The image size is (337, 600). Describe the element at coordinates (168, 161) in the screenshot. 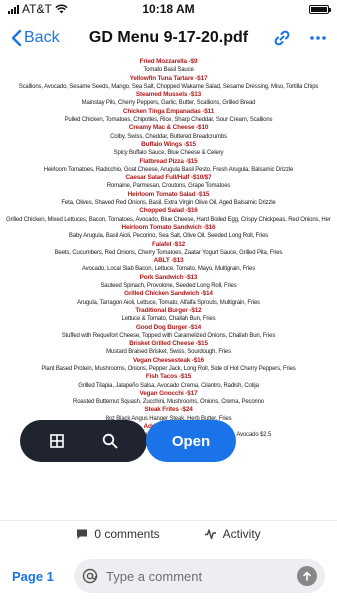

I see `menu-item-heading: Flatbread Pizza -$15` at that location.